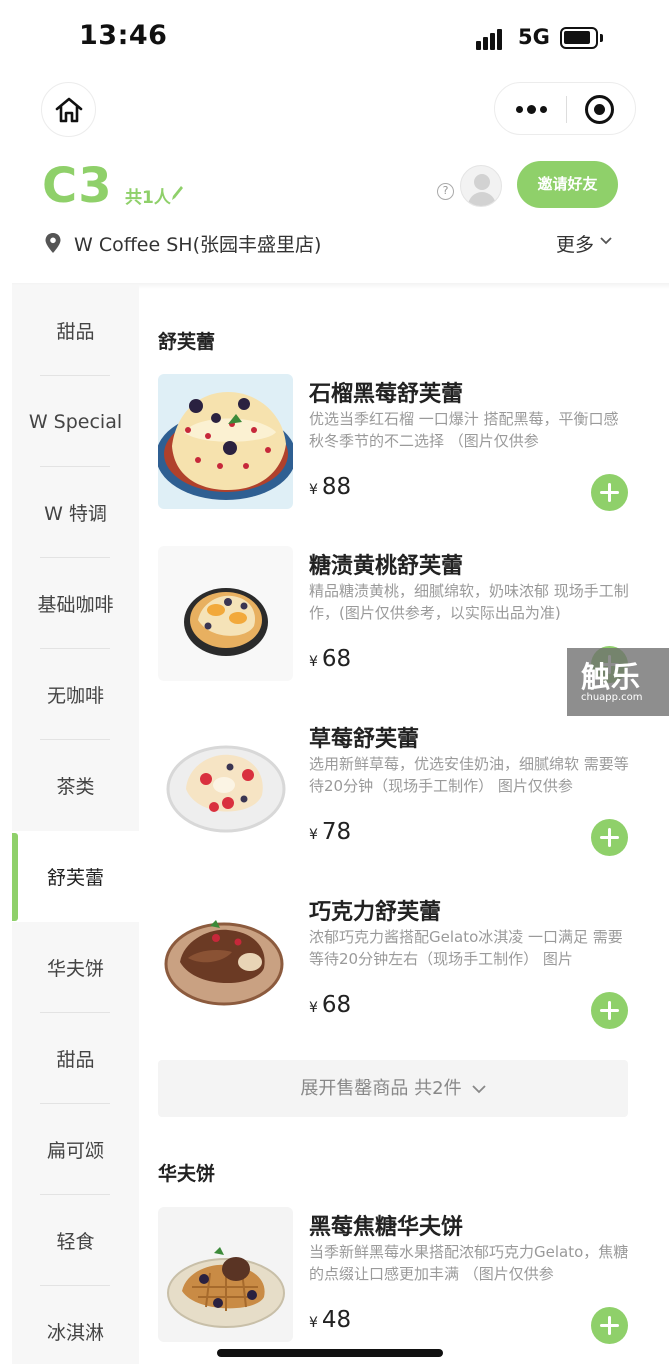  Describe the element at coordinates (386, 394) in the screenshot. I see `product-name: 石榴黑莓舒芙蕾` at that location.